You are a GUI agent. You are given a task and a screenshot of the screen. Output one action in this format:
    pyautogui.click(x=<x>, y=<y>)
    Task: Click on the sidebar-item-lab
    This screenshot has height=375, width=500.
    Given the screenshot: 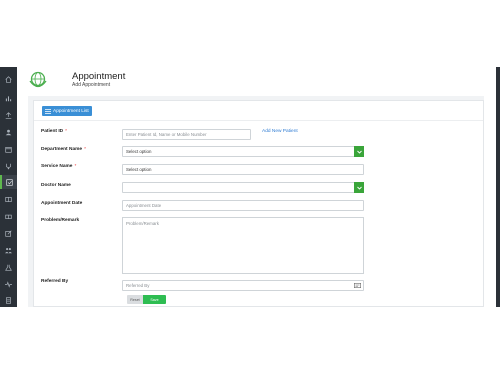 What is the action you would take?
    pyautogui.click(x=8, y=267)
    